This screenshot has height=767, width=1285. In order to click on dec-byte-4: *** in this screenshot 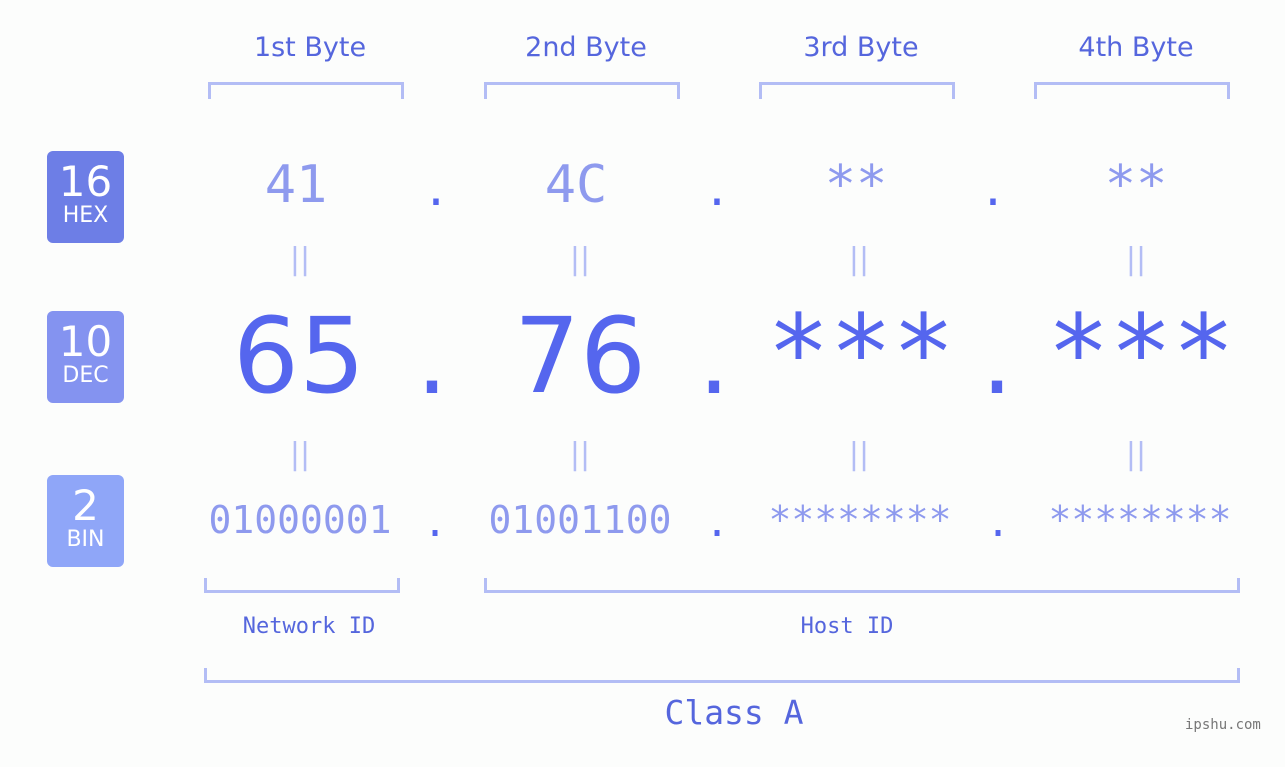, I will do `click(1141, 353)`.